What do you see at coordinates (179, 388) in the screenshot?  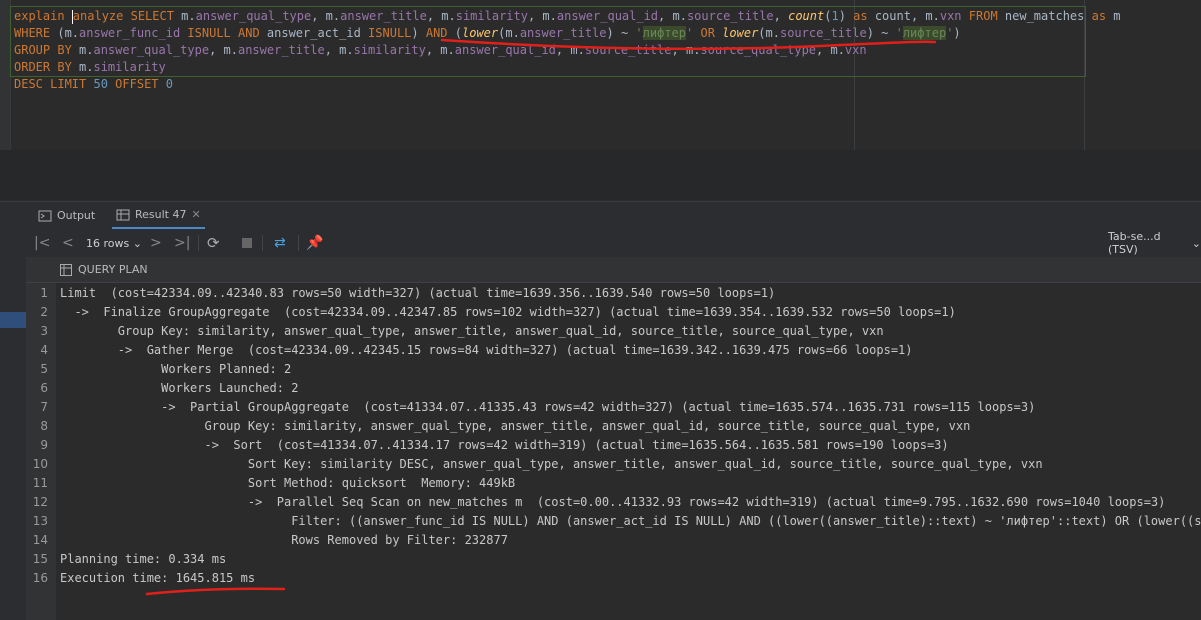 I see `plan-cell: Workers Launched: 2` at bounding box center [179, 388].